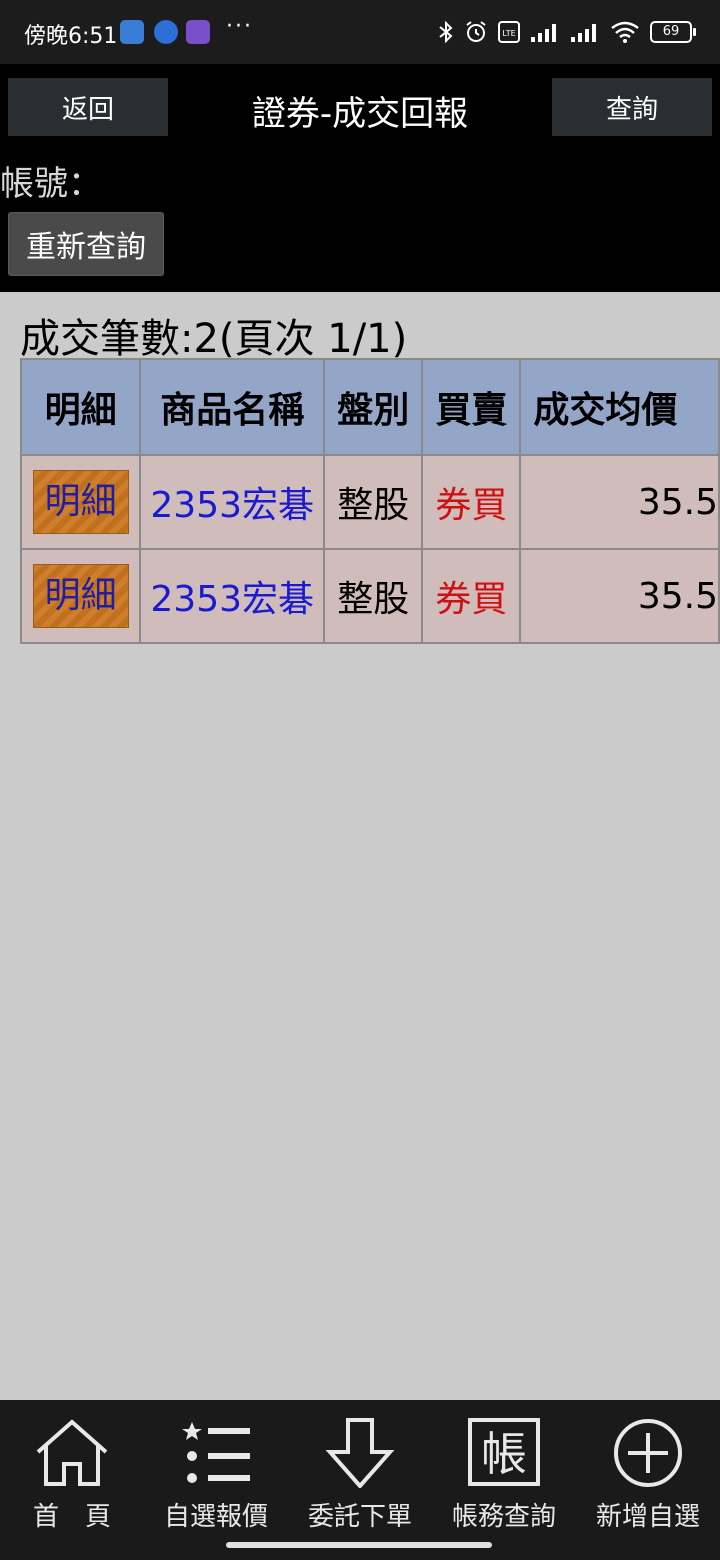  I want to click on nav-order-label: 委託下單, so click(359, 1517).